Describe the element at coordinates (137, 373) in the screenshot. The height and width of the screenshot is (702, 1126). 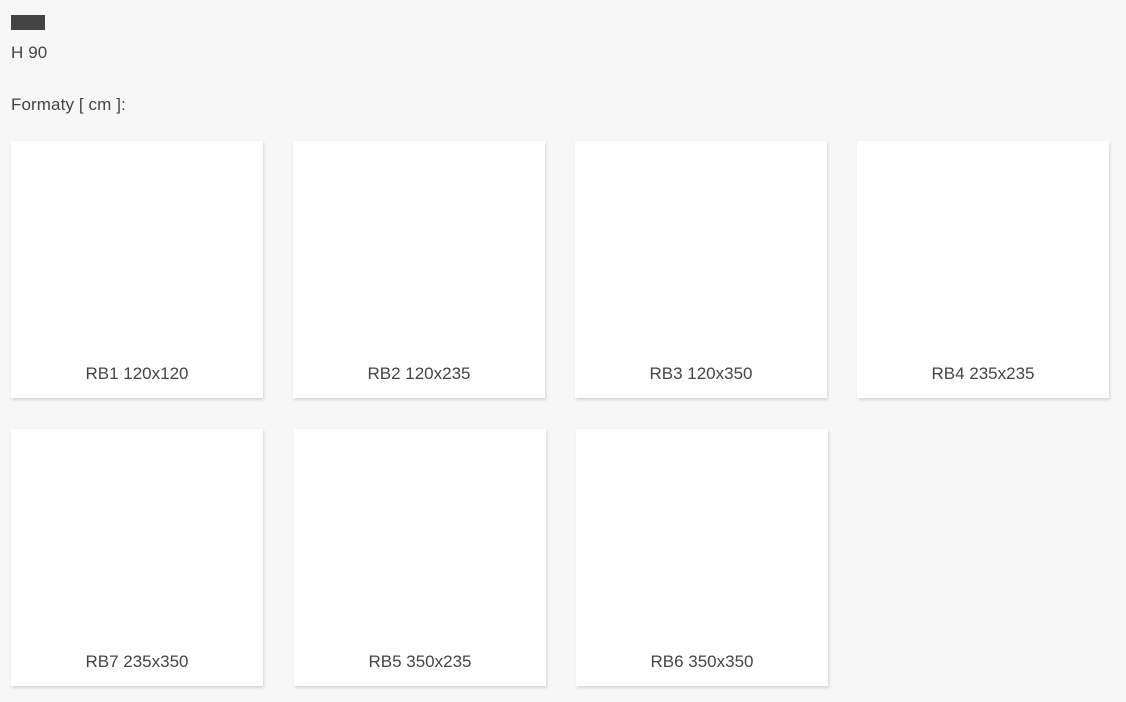
I see `format-label: RB1 120x120` at that location.